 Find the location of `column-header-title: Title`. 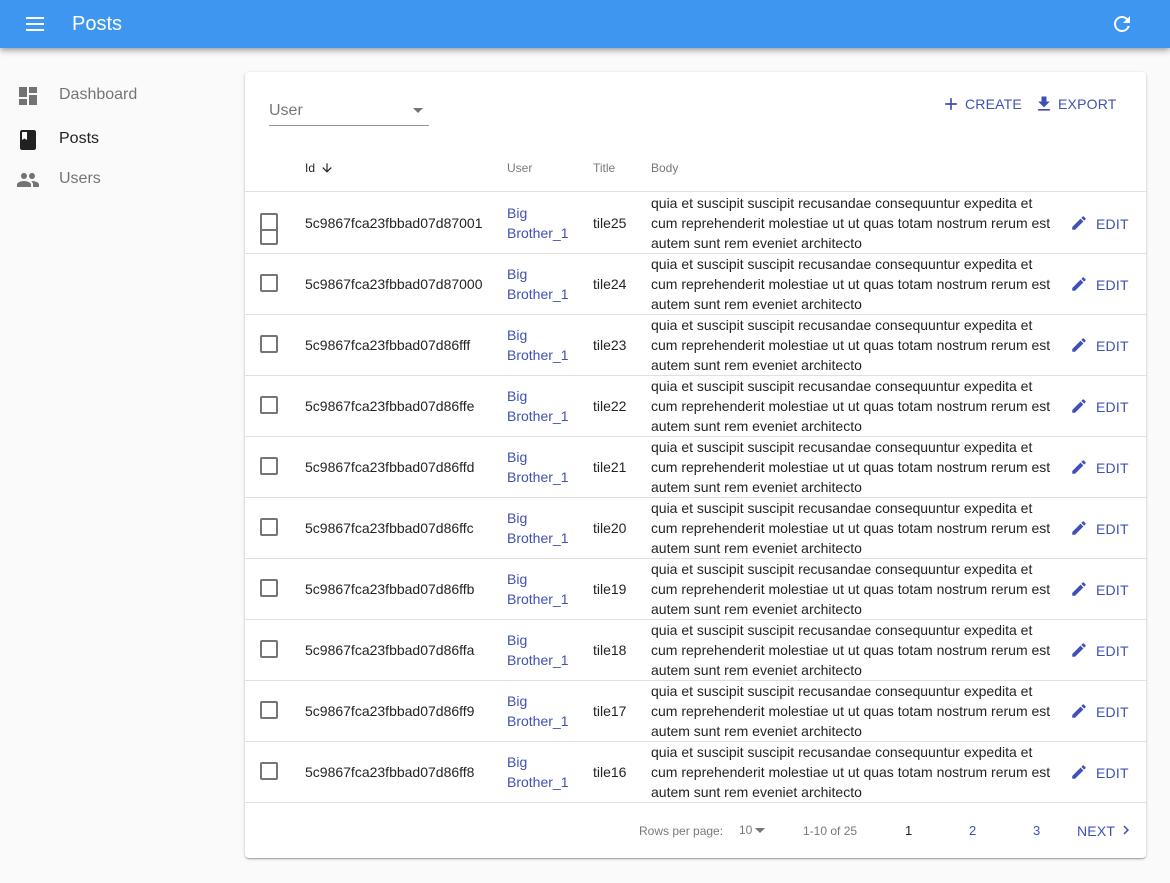

column-header-title: Title is located at coordinates (604, 168).